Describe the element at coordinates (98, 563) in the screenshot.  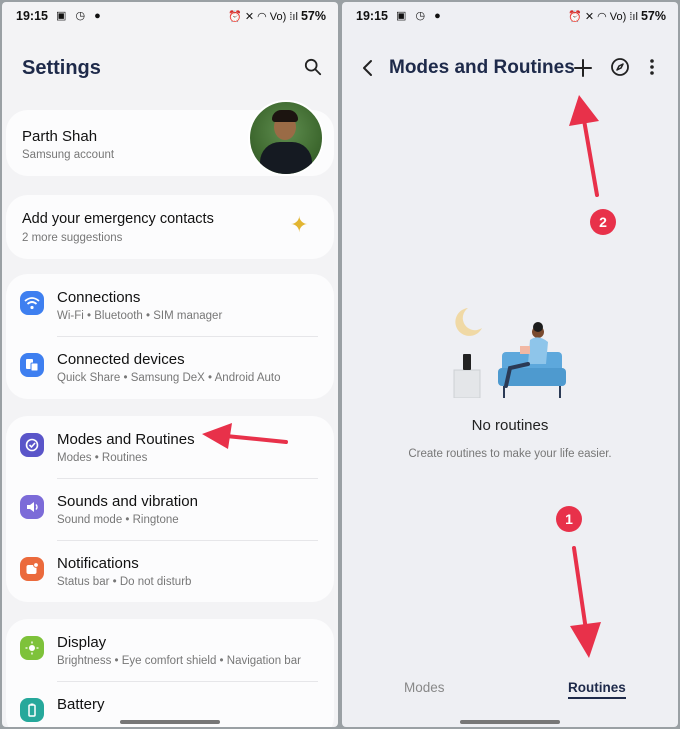
I see `item-label: Notifications` at that location.